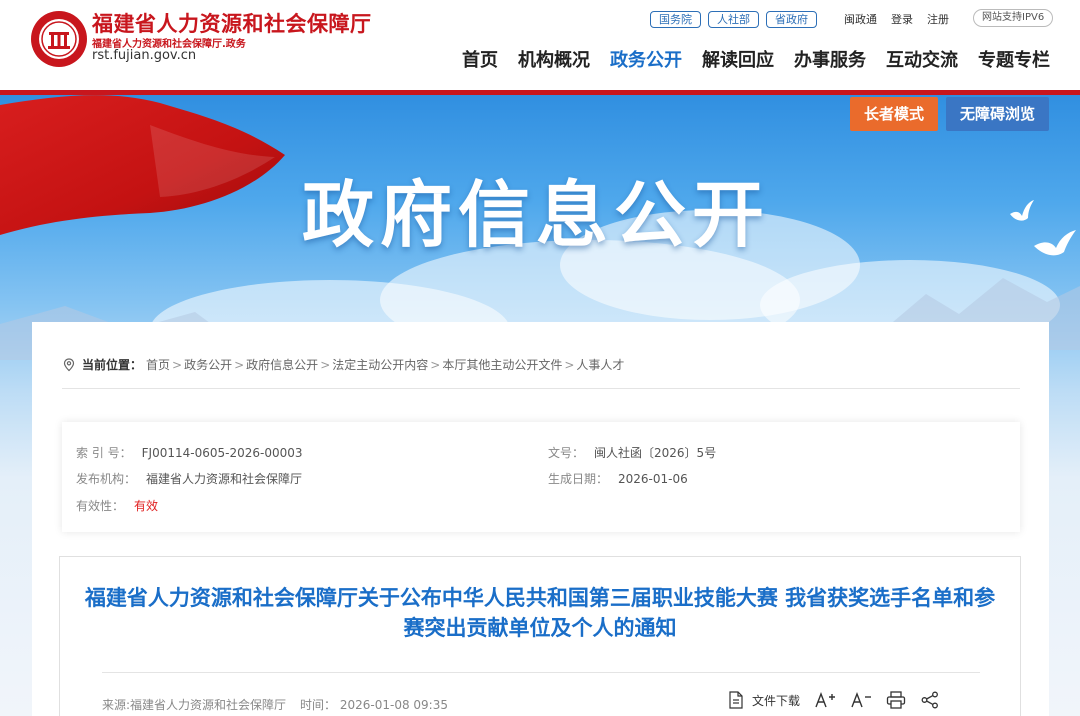  I want to click on breadcrumb-item-home: 首页, so click(158, 364).